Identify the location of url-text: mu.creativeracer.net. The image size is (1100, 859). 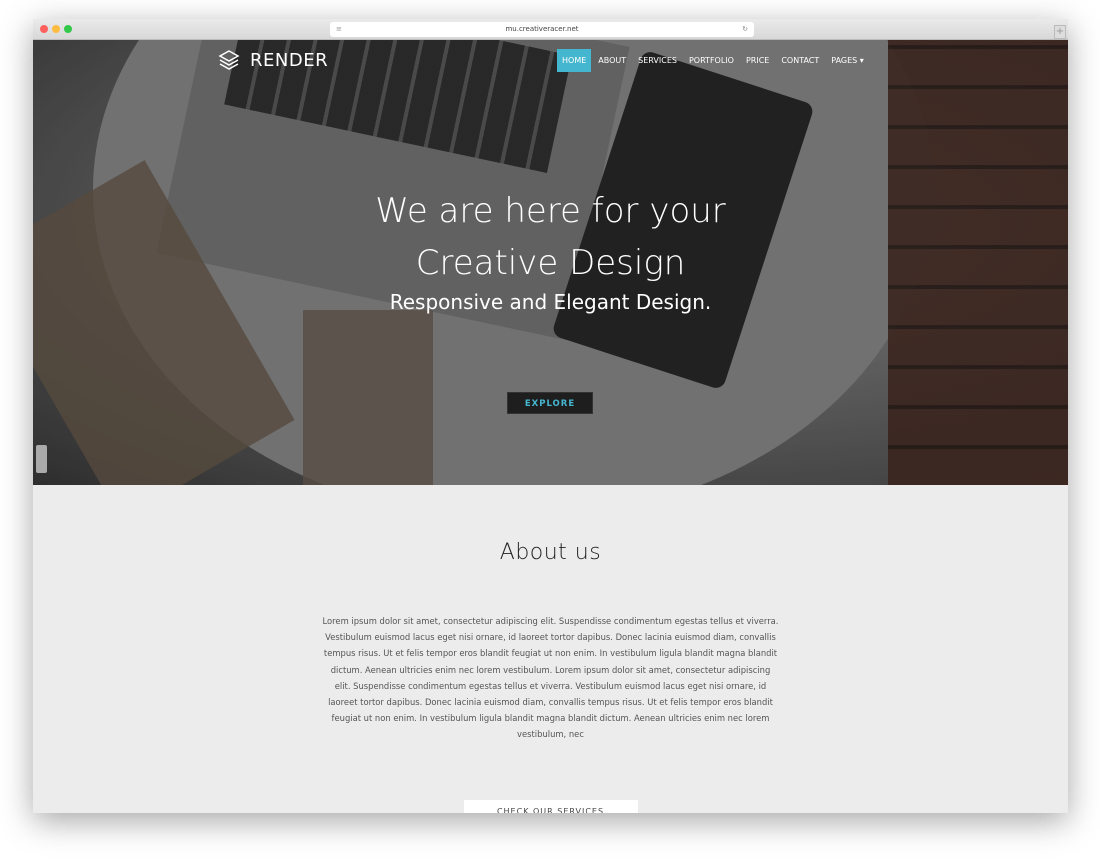
(542, 29).